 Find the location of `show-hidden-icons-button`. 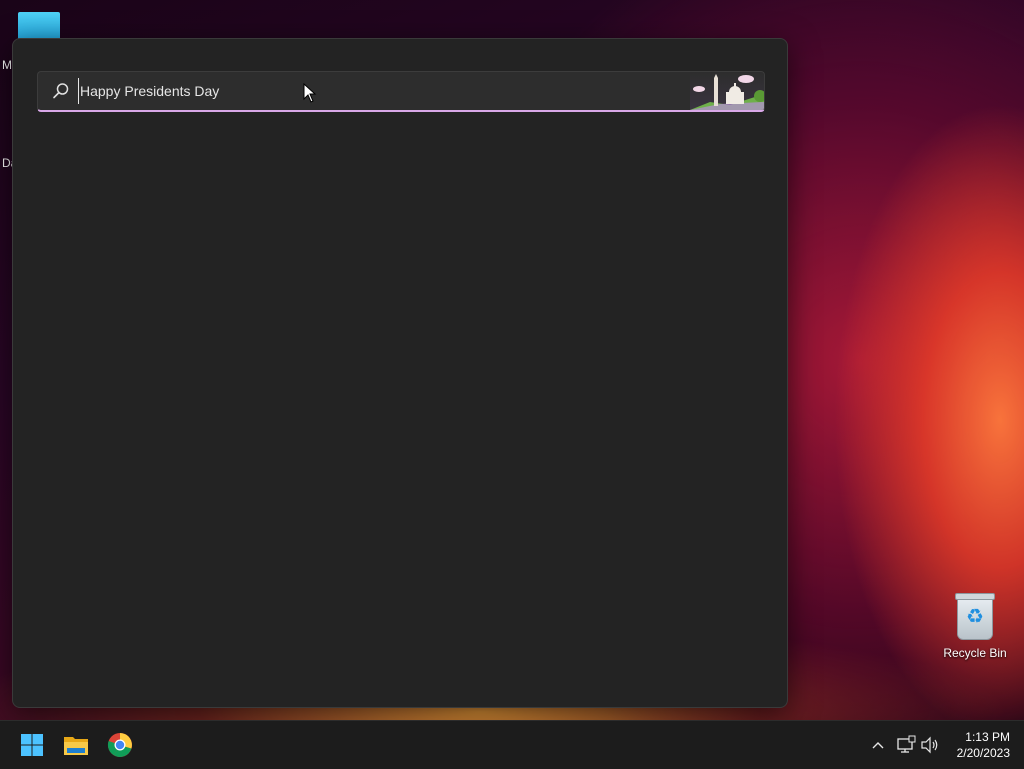

show-hidden-icons-button is located at coordinates (878, 745).